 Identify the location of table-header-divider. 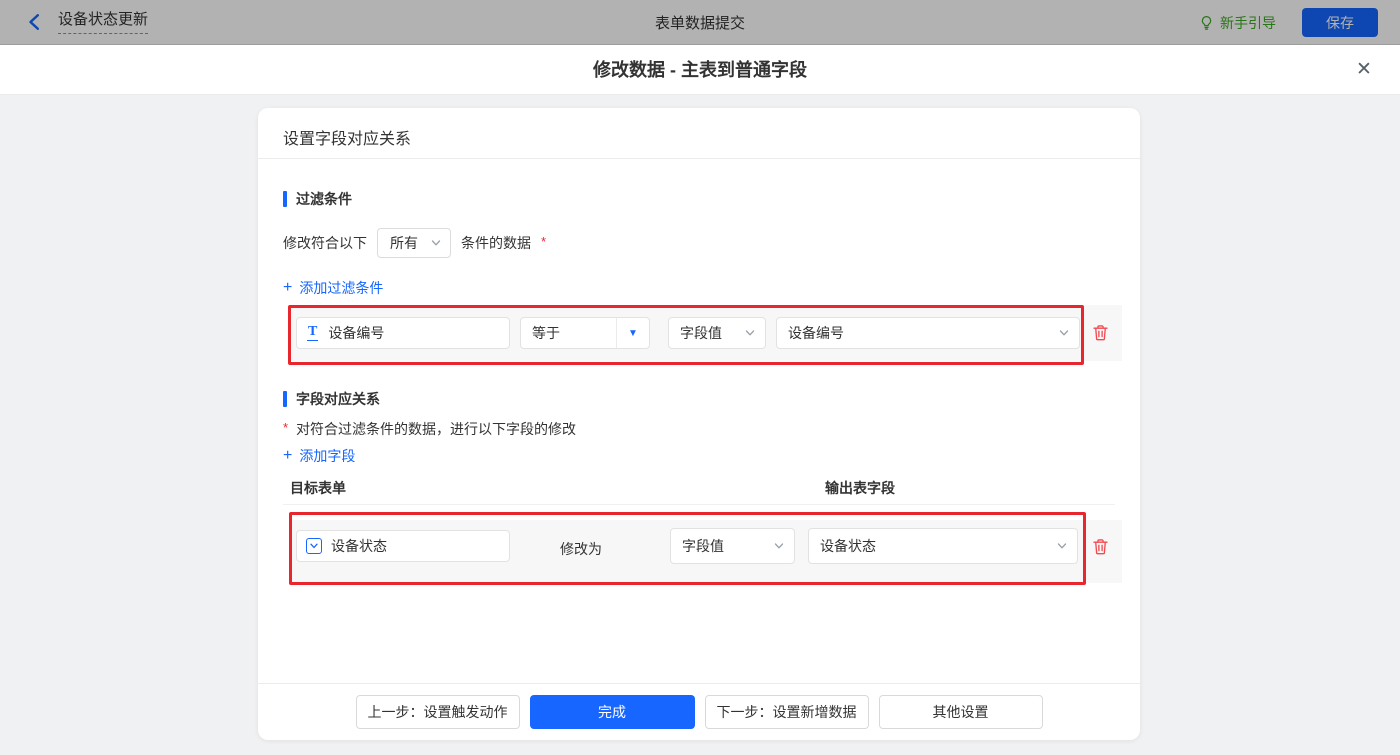
(699, 504).